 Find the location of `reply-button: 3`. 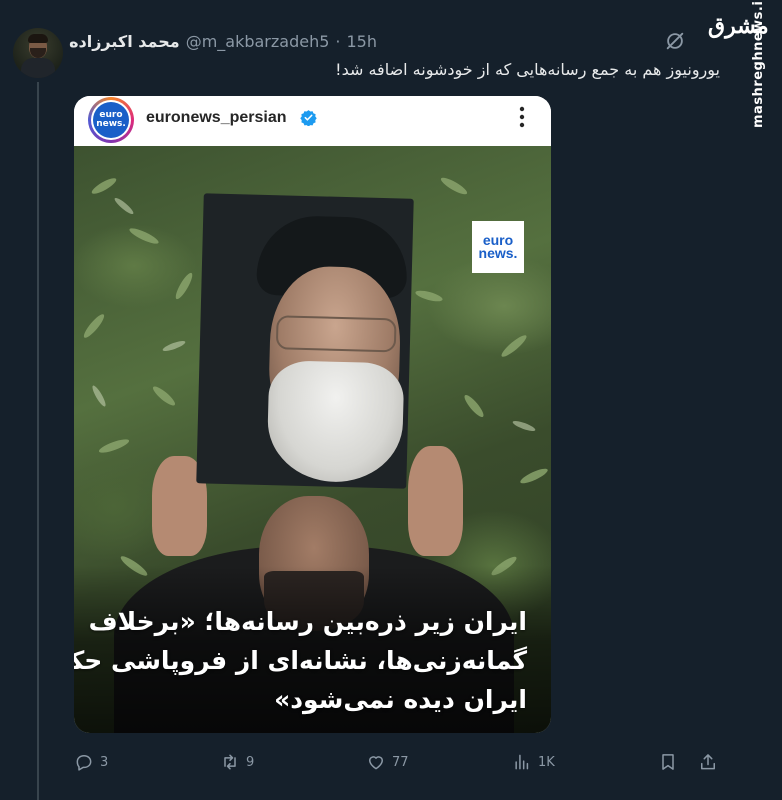

reply-button: 3 is located at coordinates (91, 762).